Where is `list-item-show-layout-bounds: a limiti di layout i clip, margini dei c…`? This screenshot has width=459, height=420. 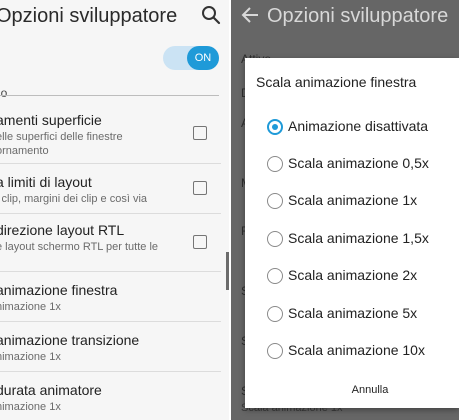 list-item-show-layout-bounds: a limiti di layout i clip, margini dei c… is located at coordinates (114, 192).